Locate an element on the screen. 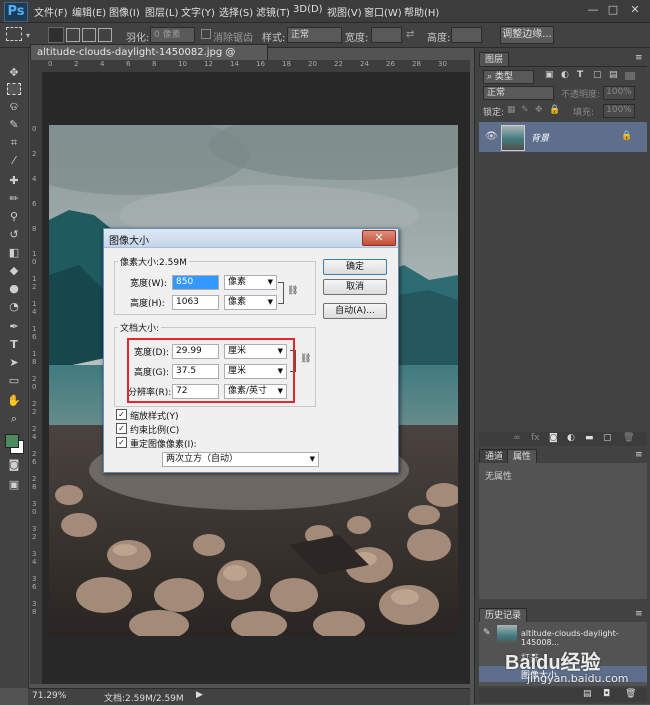 The image size is (650, 705). filter-pixel-icon: ▣ is located at coordinates (549, 75).